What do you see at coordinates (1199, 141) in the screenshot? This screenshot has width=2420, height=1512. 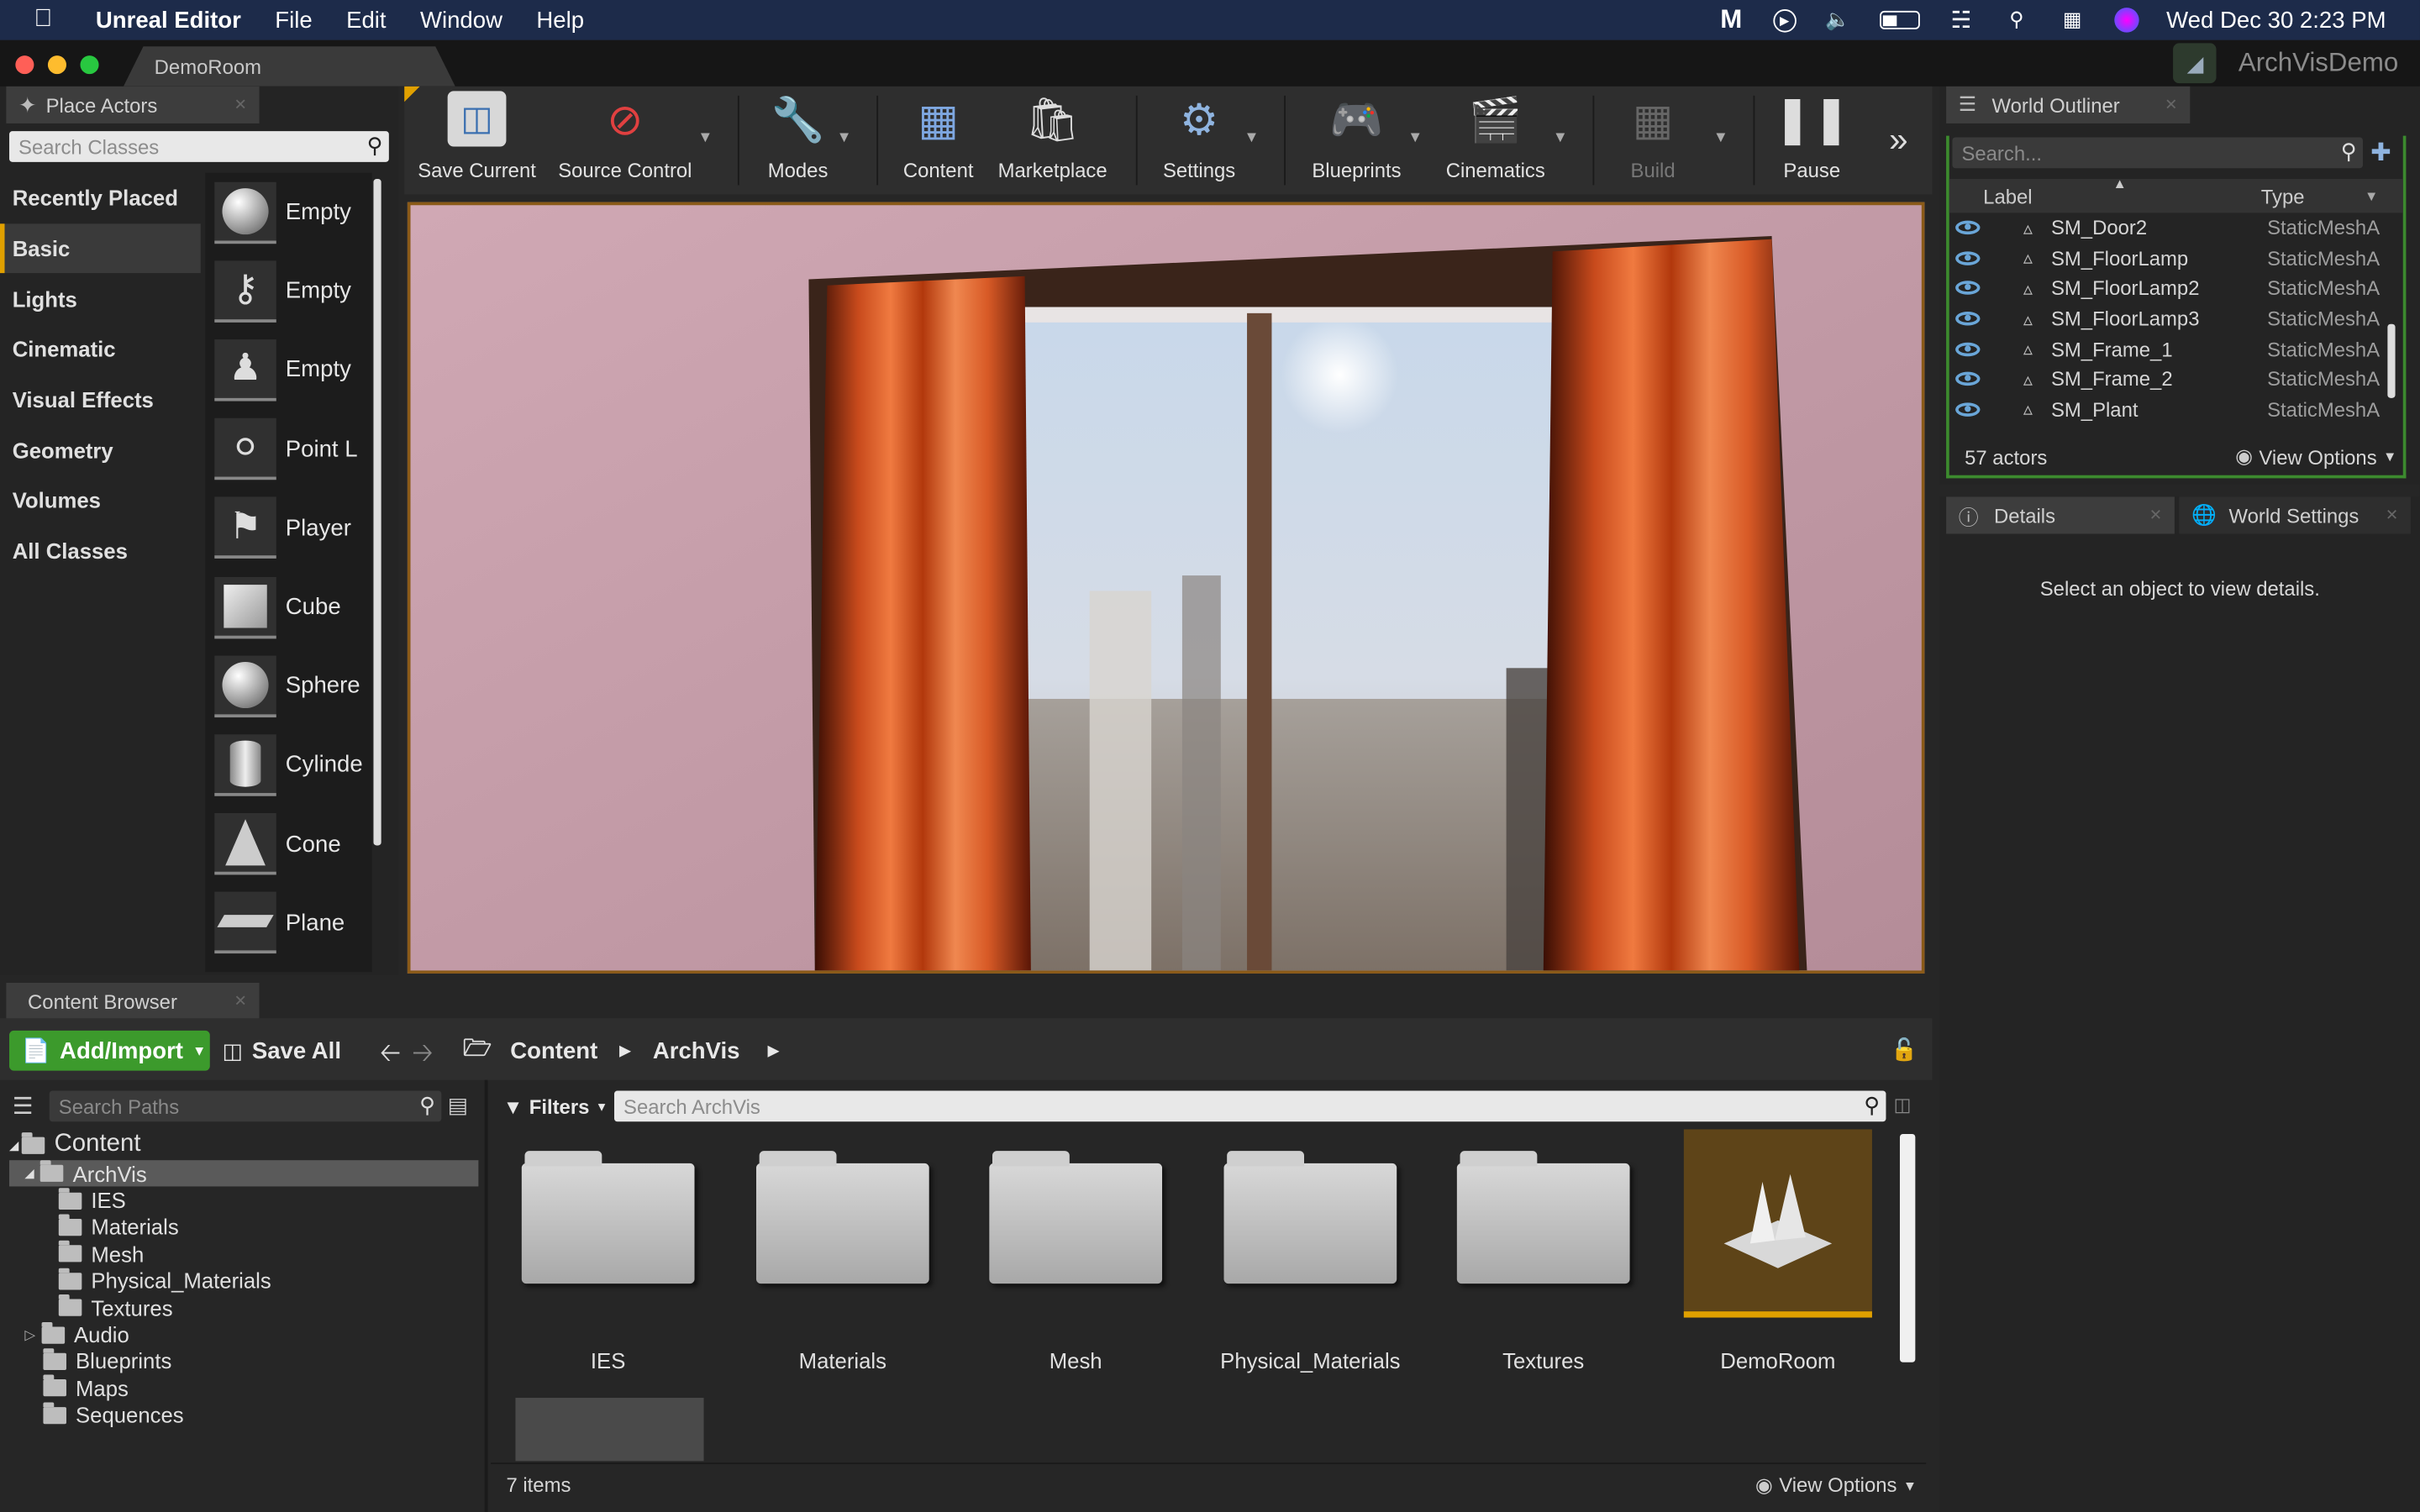 I see `settings-button: ⚙ Settings` at bounding box center [1199, 141].